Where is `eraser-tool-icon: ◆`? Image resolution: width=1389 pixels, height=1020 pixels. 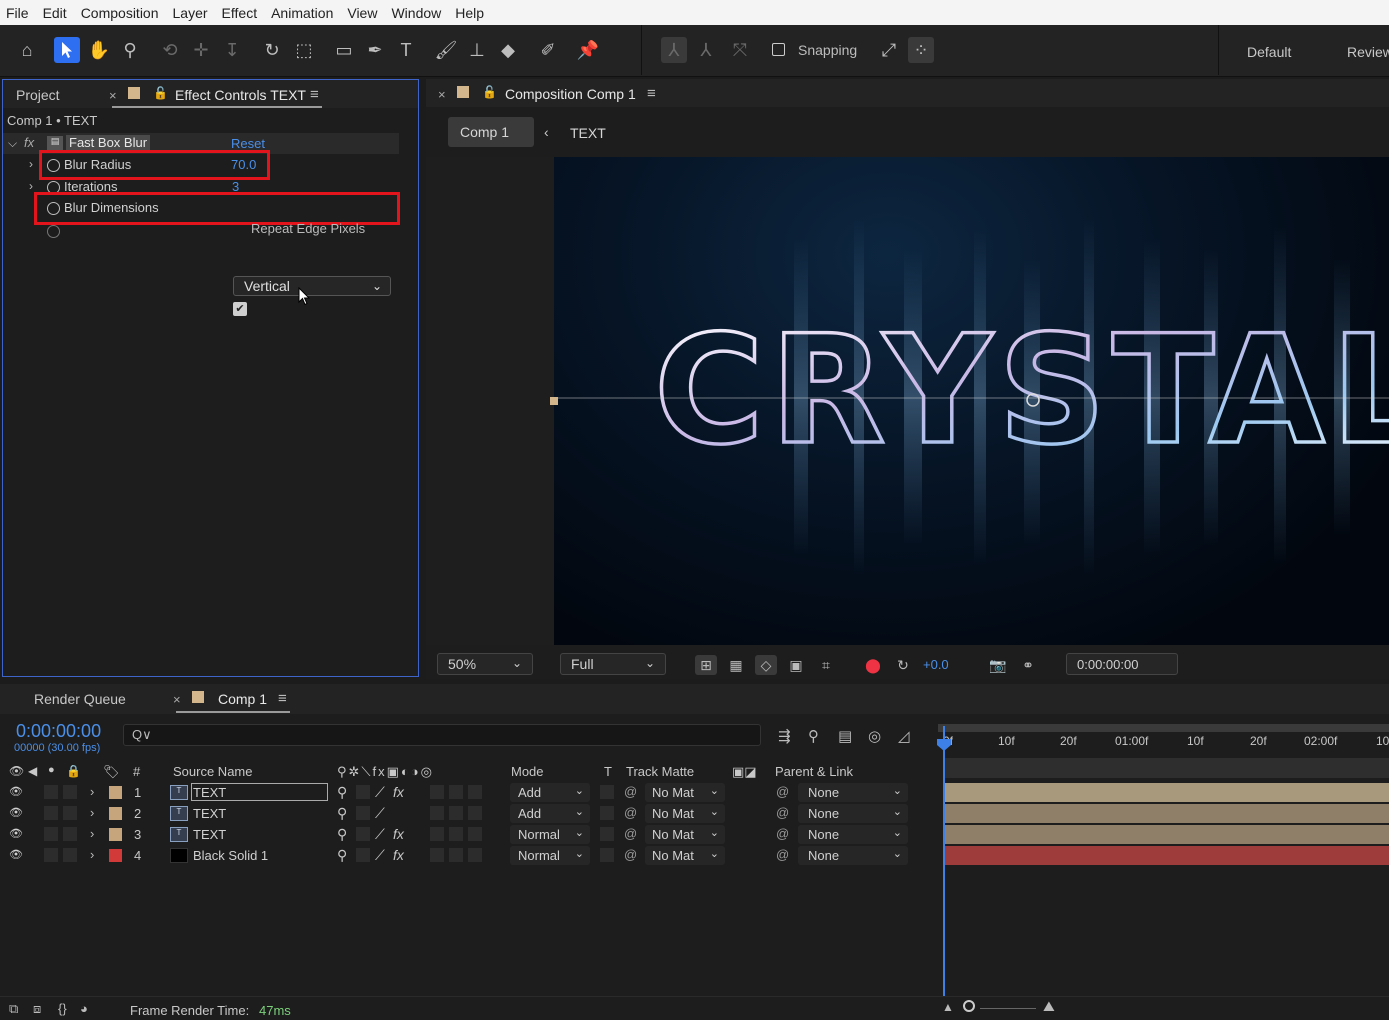
eraser-tool-icon: ◆ is located at coordinates (508, 50).